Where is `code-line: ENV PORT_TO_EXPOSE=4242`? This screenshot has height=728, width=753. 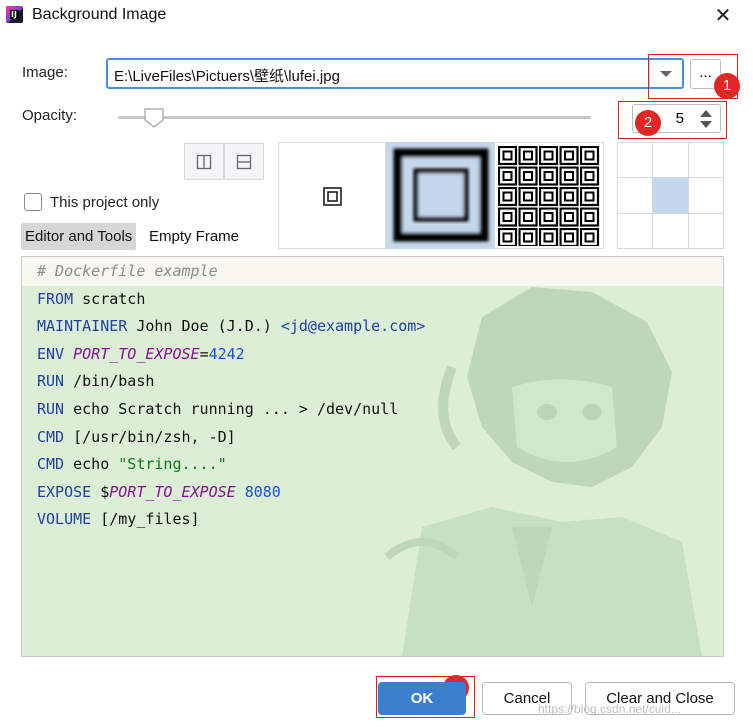 code-line: ENV PORT_TO_EXPOSE=4242 is located at coordinates (141, 353).